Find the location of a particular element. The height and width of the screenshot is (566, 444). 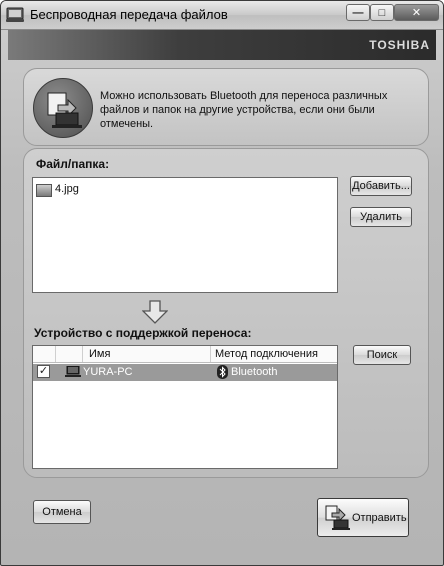

search-devices-button: Поиск is located at coordinates (382, 355).